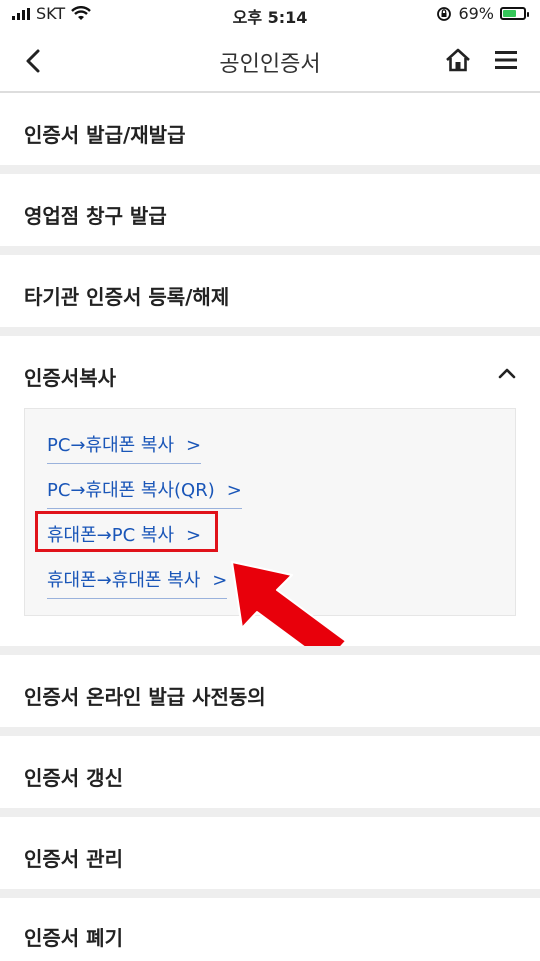 Image resolution: width=540 pixels, height=961 pixels. I want to click on menu-item-manage-label: 인증서 관리, so click(73, 859).